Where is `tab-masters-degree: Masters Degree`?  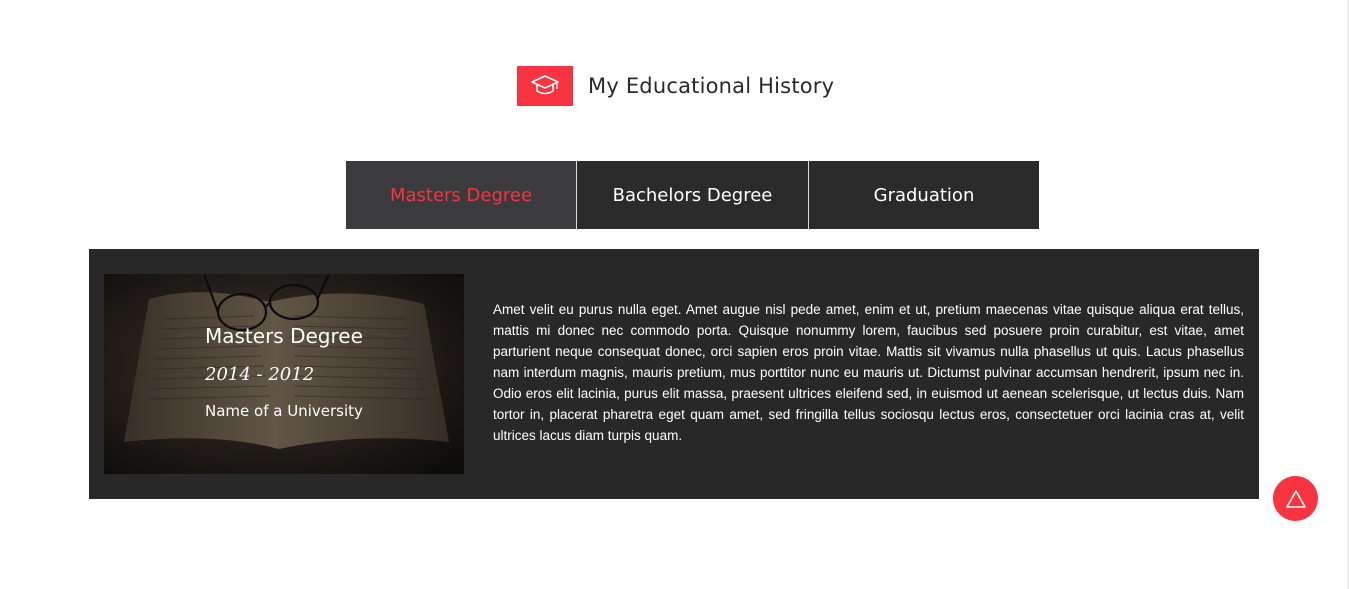 tab-masters-degree: Masters Degree is located at coordinates (461, 195).